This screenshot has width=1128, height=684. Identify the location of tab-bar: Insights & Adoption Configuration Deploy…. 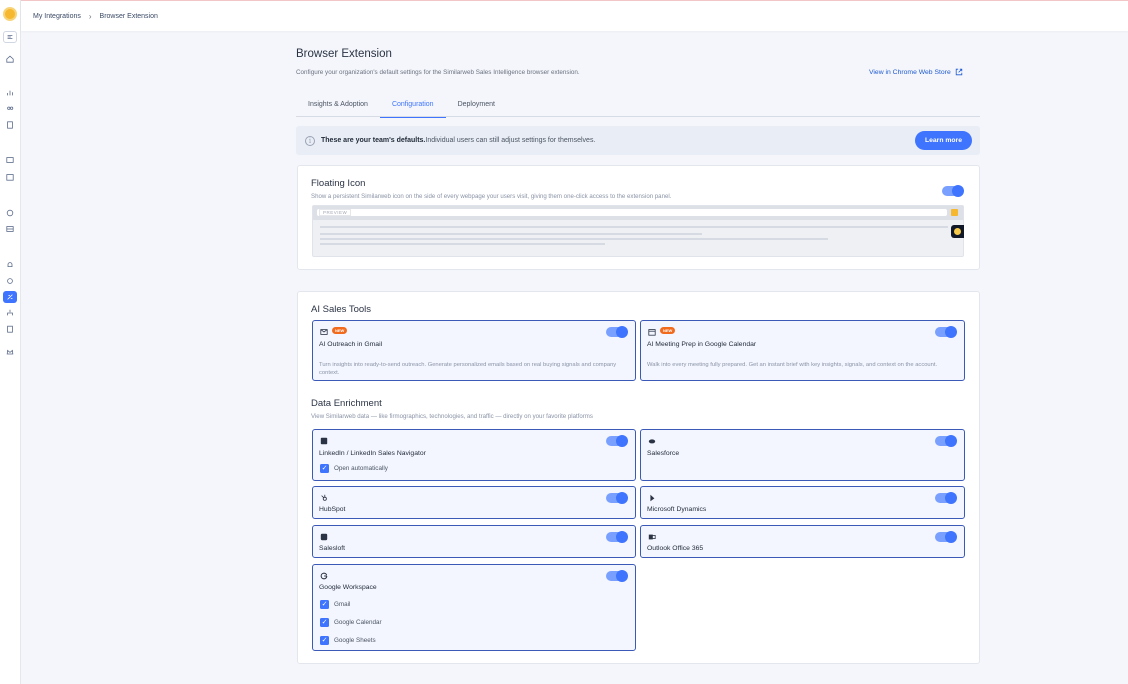
(638, 107).